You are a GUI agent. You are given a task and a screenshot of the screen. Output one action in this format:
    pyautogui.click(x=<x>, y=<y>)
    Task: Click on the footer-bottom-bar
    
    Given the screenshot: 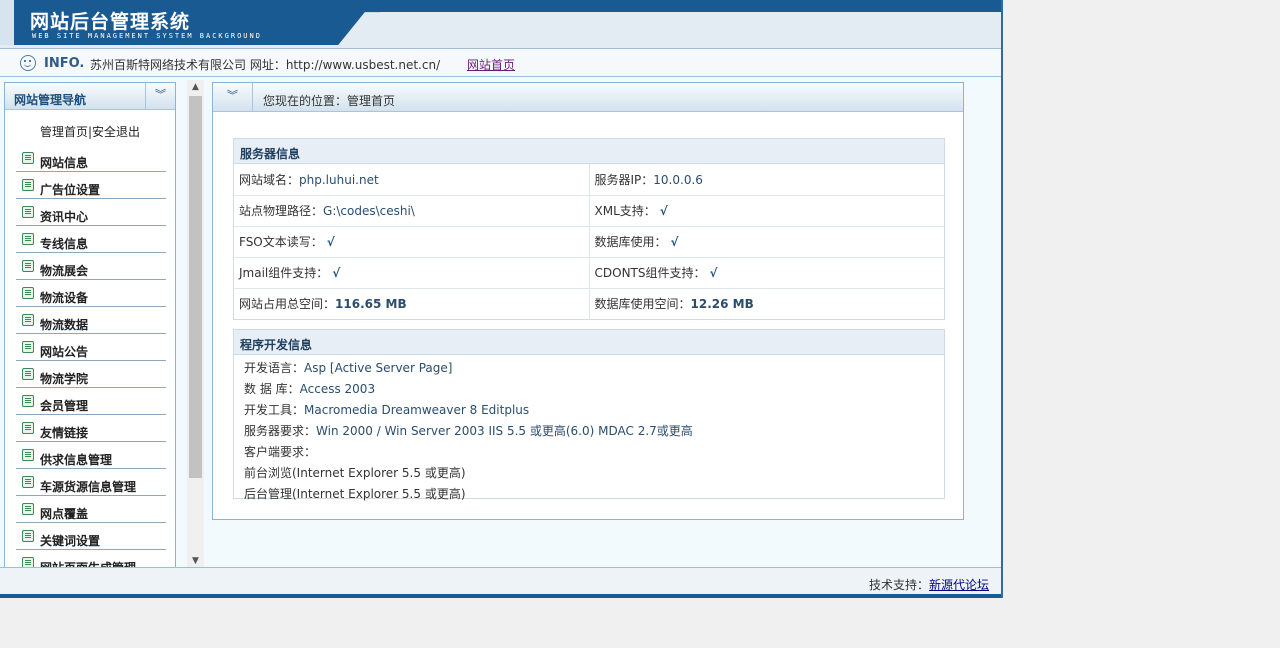 What is the action you would take?
    pyautogui.click(x=500, y=596)
    